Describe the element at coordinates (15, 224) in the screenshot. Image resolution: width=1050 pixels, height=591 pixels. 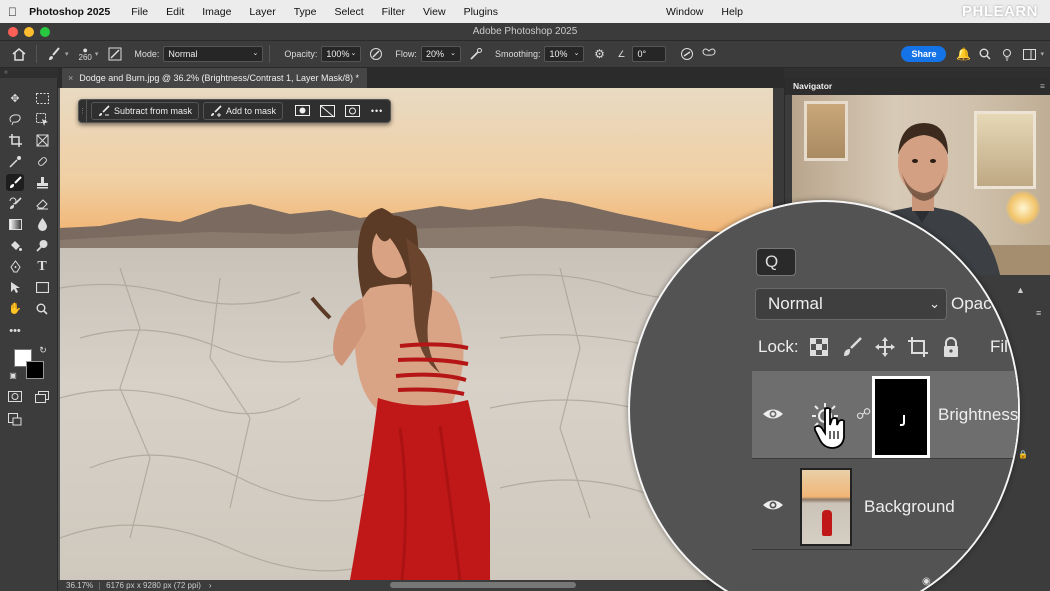
I see `gradient-tool-icon` at that location.